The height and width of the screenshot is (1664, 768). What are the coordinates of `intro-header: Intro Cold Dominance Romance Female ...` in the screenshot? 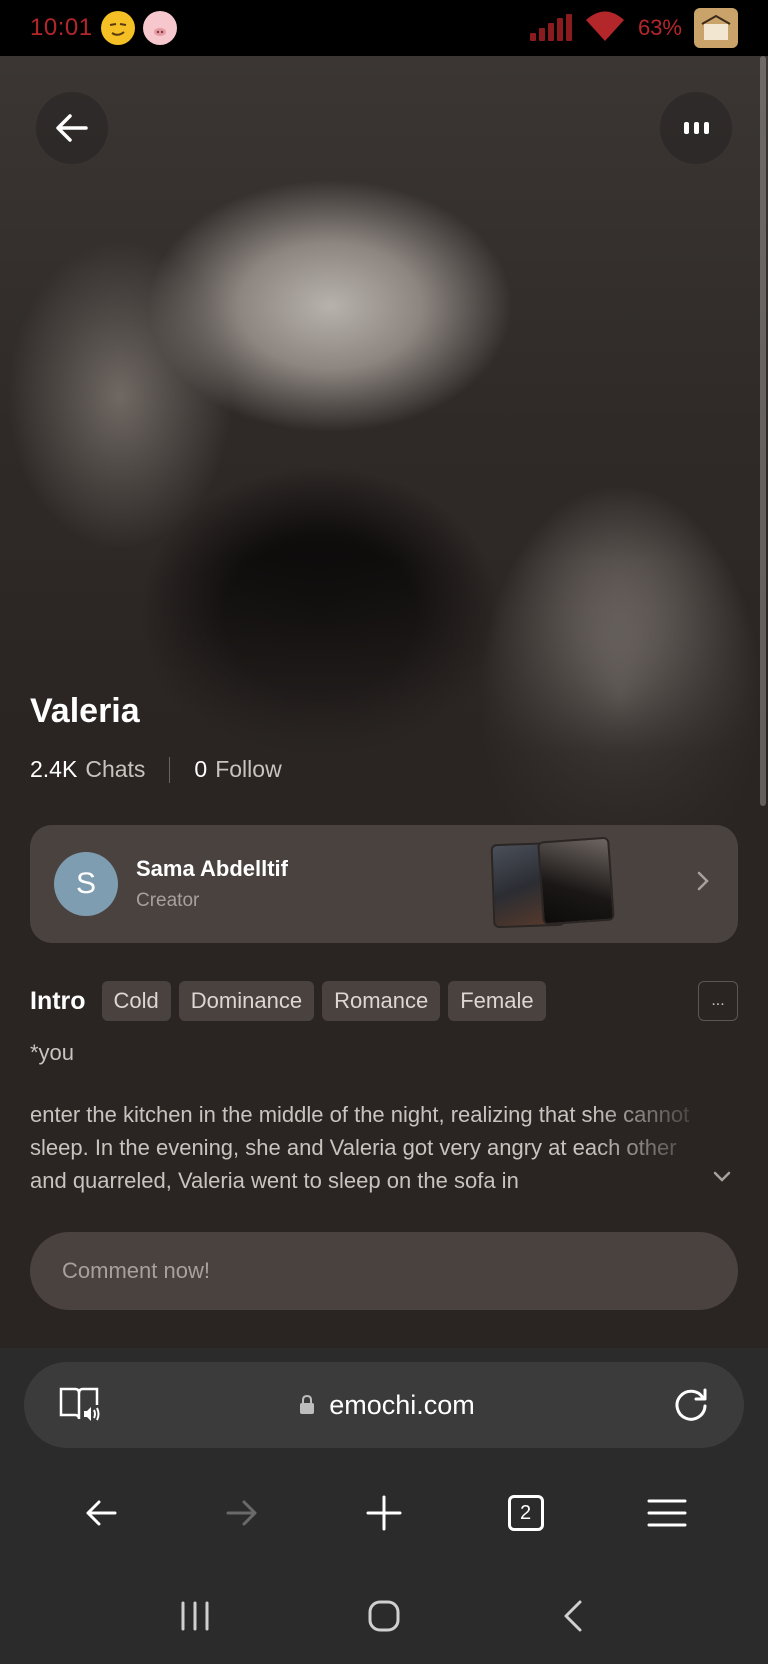 It's located at (384, 1001).